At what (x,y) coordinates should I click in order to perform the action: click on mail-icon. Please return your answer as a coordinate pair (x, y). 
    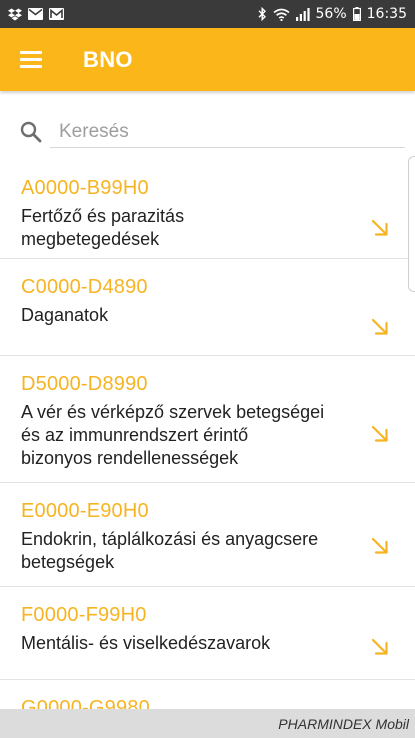
    Looking at the image, I should click on (35, 14).